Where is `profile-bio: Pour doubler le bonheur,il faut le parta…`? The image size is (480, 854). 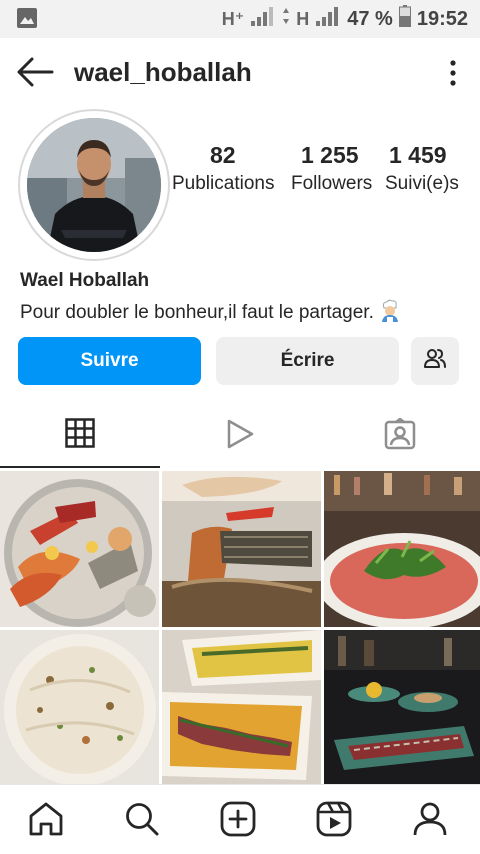 profile-bio: Pour doubler le bonheur,il faut le parta… is located at coordinates (211, 313).